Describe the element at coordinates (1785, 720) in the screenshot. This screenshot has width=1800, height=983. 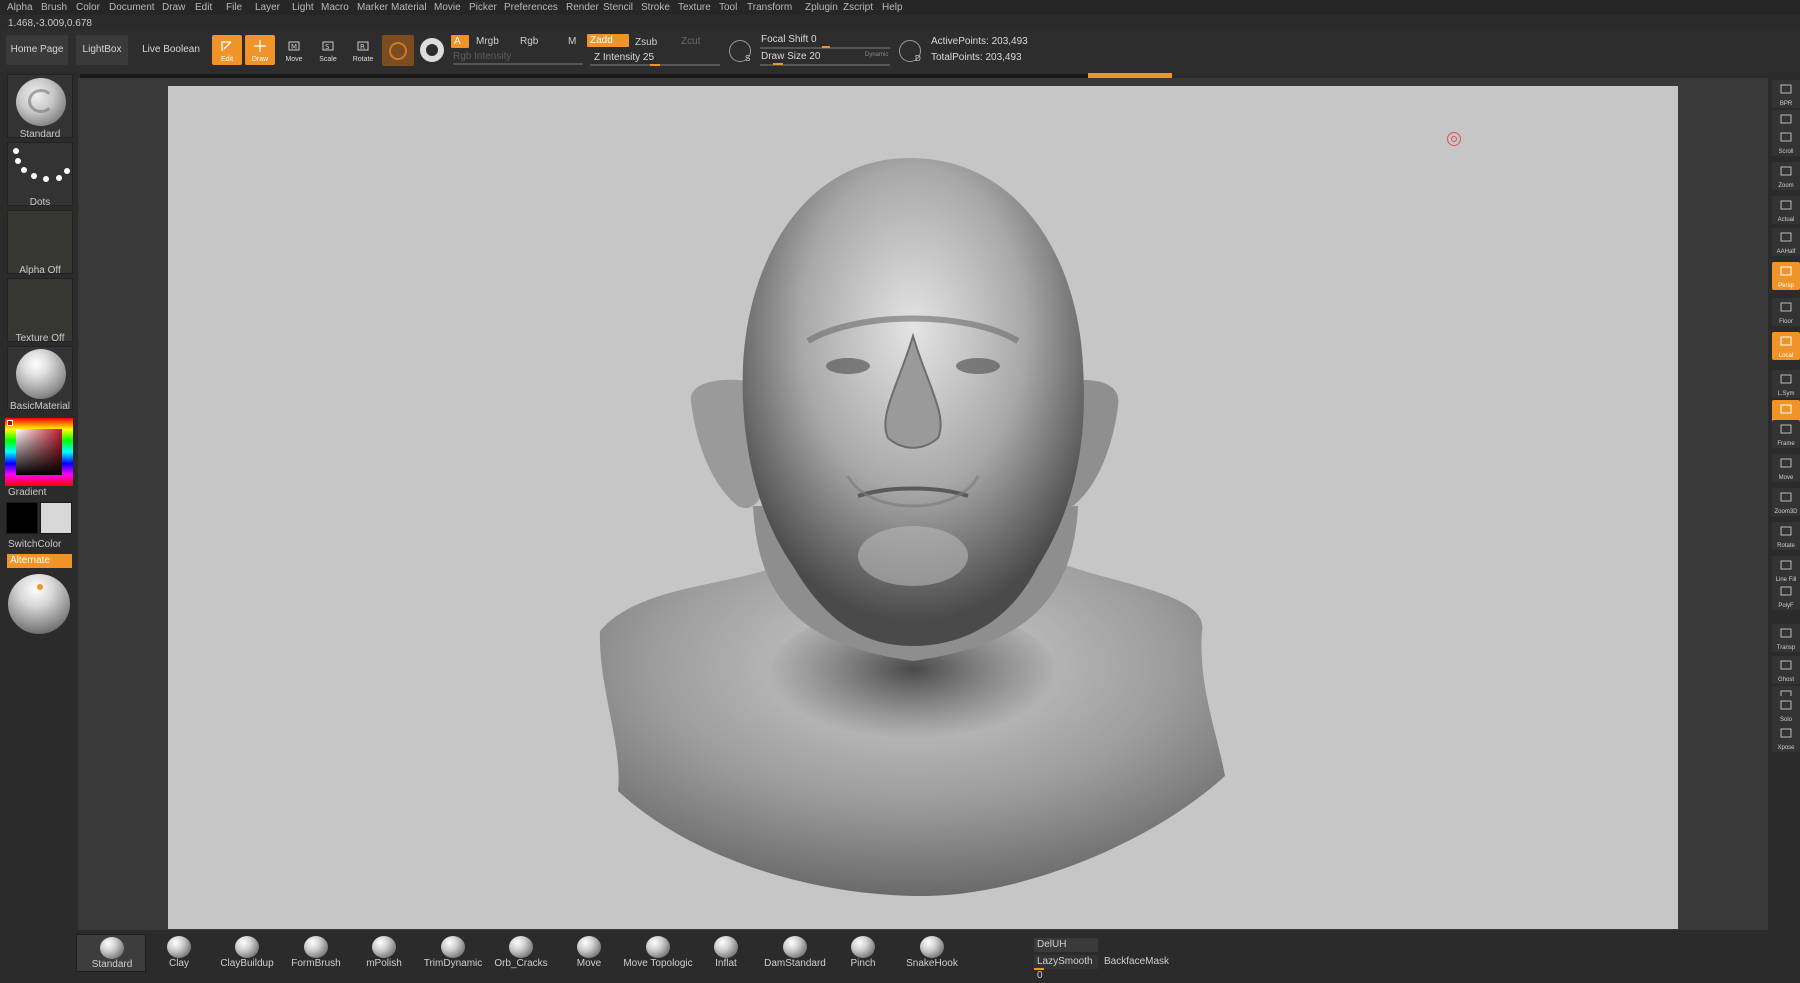
I see `right-shelf-label: Solo` at that location.